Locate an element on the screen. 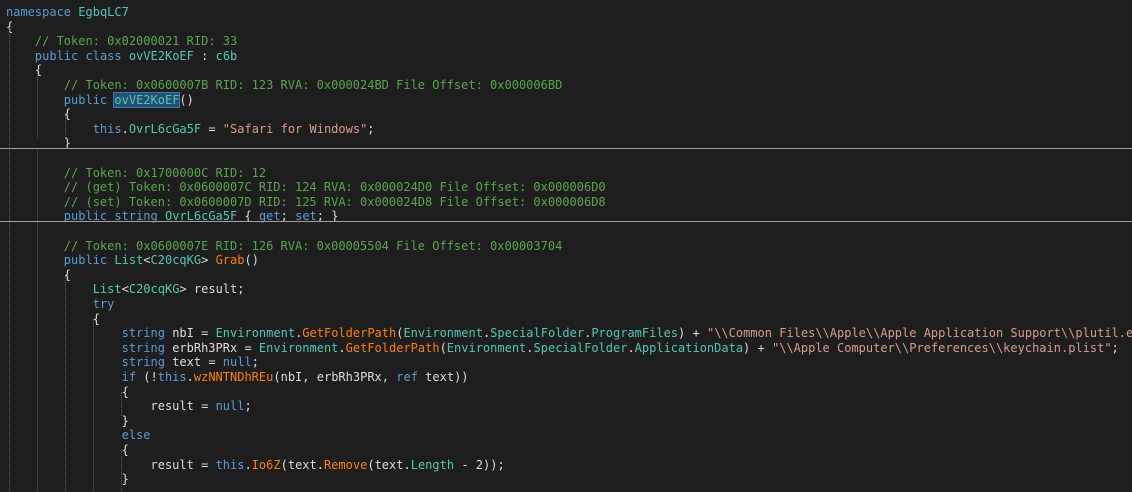 The height and width of the screenshot is (492, 1132). code-token: wzNNTNDhREu is located at coordinates (233, 377).